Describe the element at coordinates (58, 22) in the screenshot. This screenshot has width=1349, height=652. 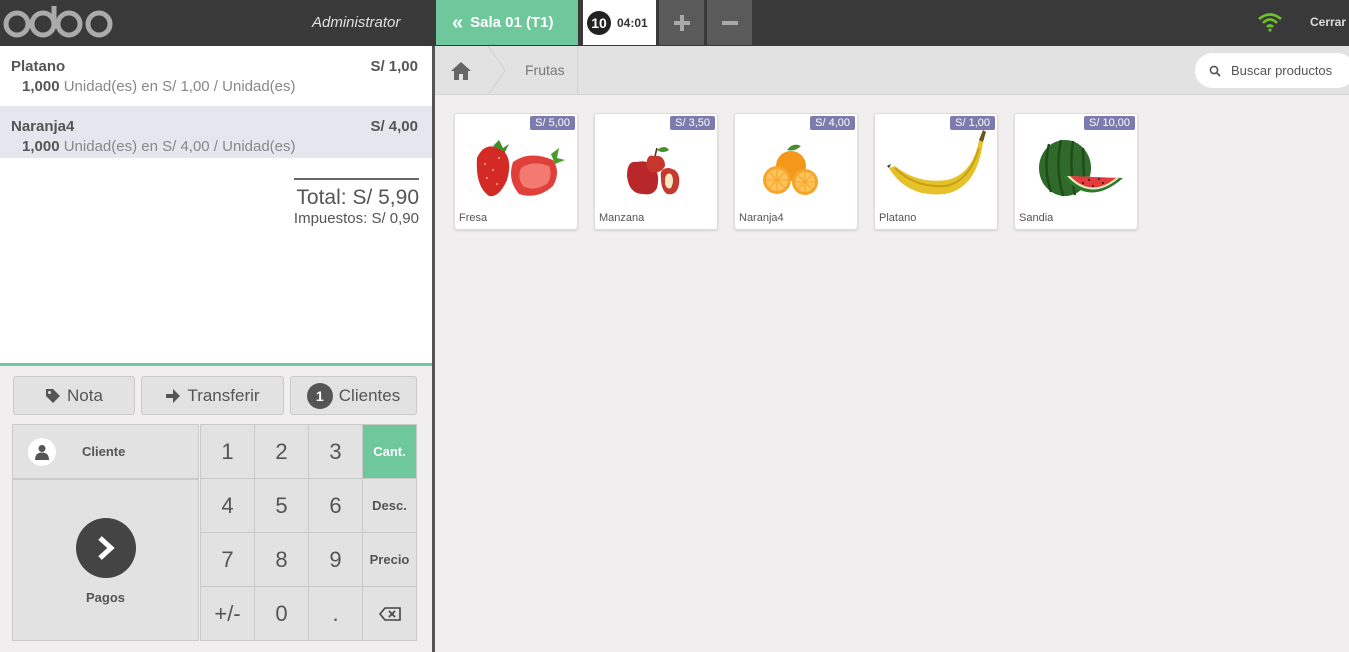
I see `odoo-logo` at that location.